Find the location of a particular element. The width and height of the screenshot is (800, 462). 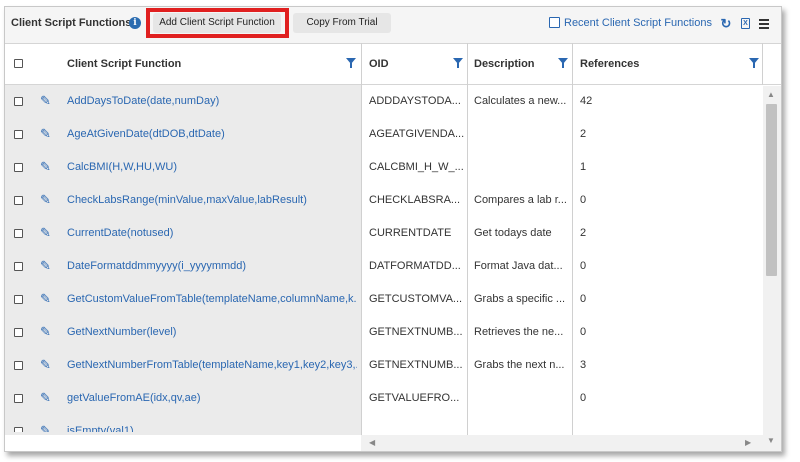

table-row: ✎ CalcBMI(H,W,HU,WU) CALCBMI_H_W_... 1 is located at coordinates (384, 167).